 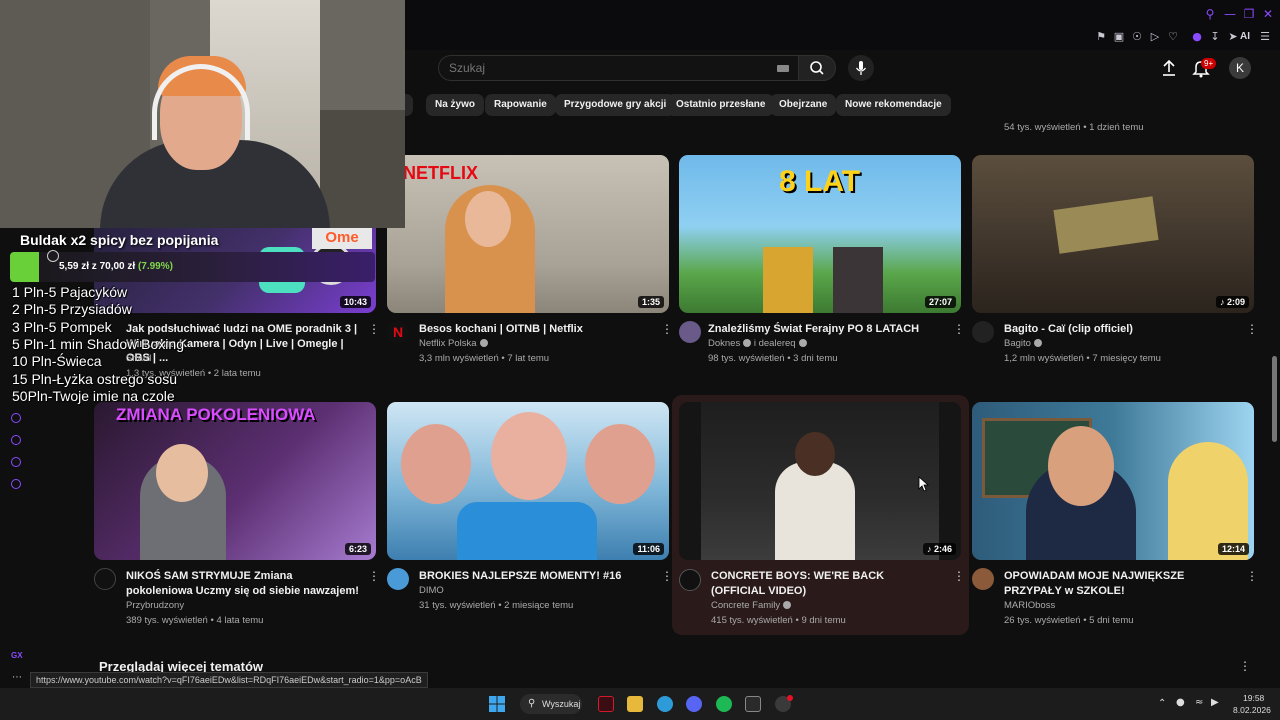 I want to click on discord-icon, so click(x=694, y=704).